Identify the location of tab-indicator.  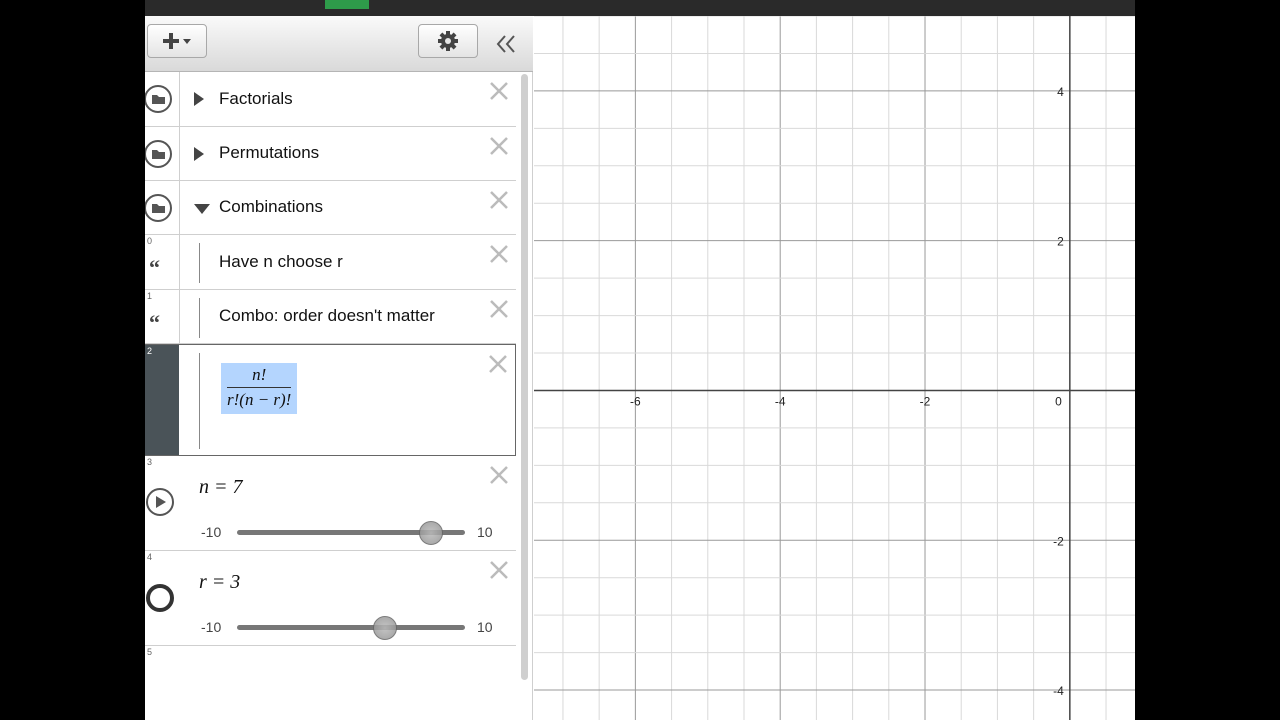
(347, 4).